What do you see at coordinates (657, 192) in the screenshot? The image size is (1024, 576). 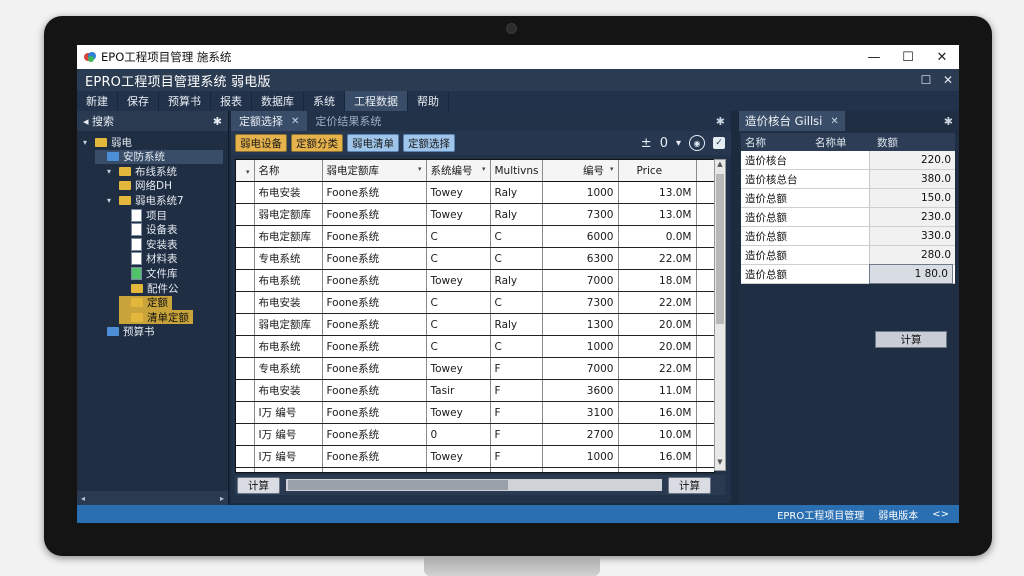 I see `table-cell: 13.0M` at bounding box center [657, 192].